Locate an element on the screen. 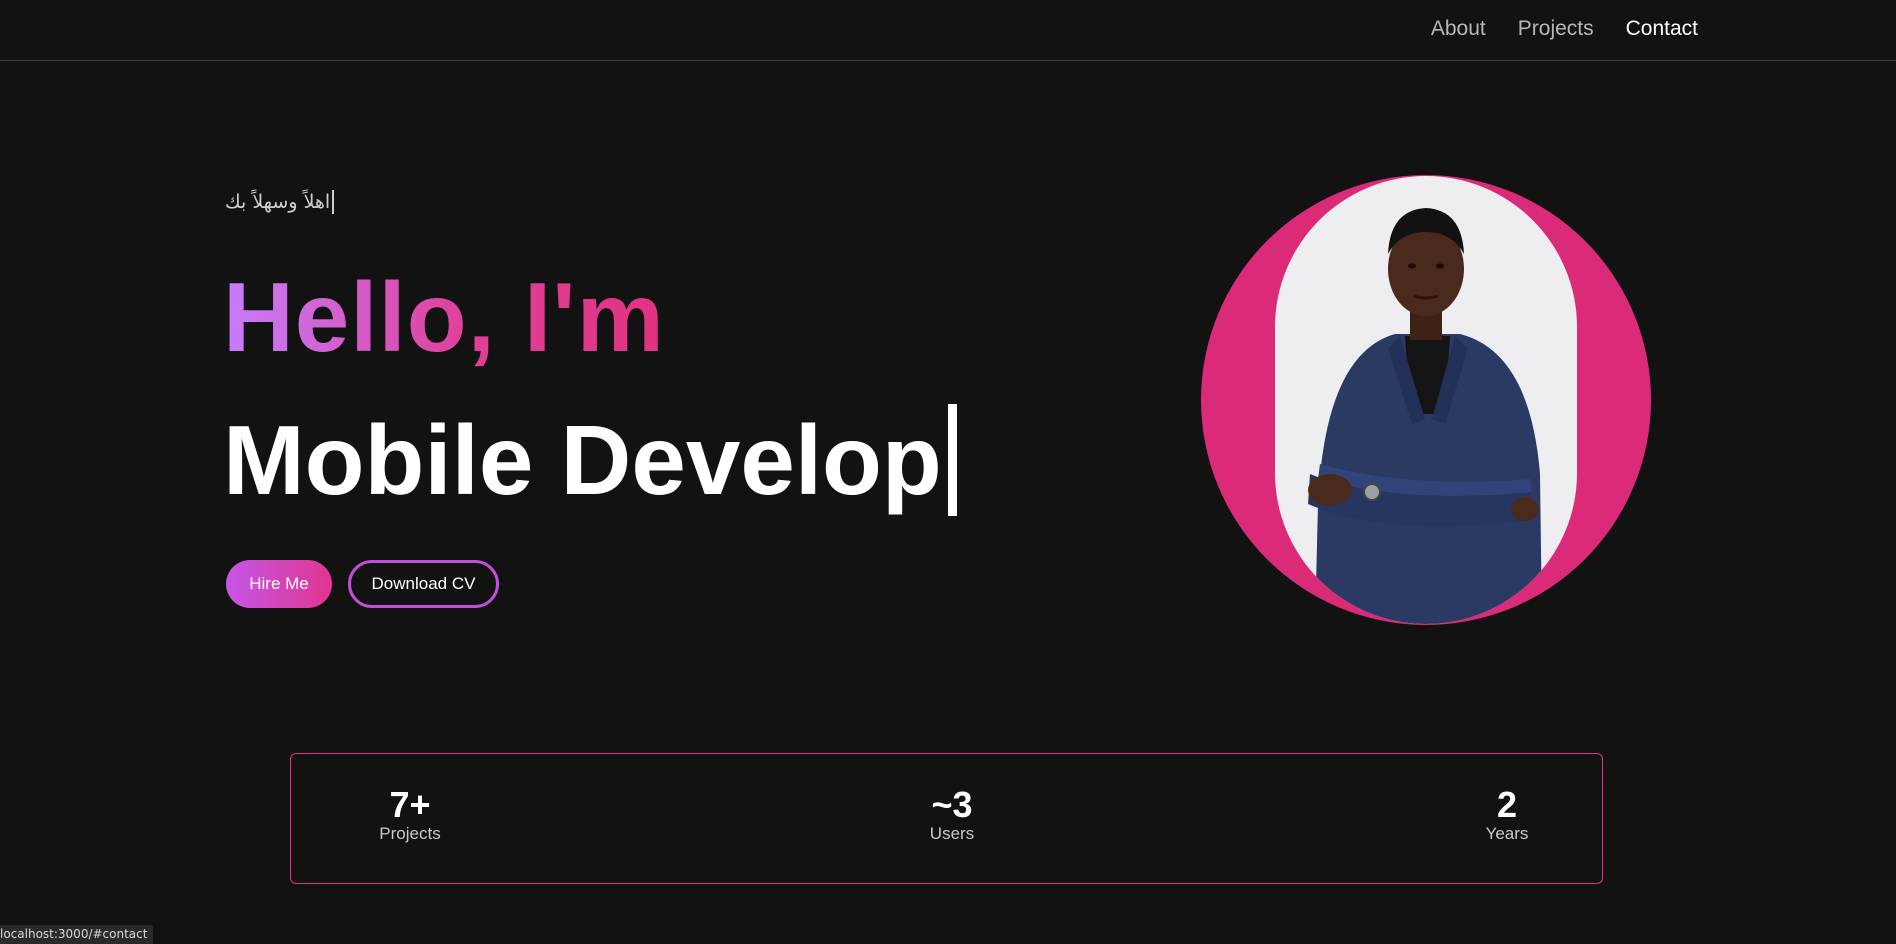 The height and width of the screenshot is (944, 1896). nav-link-contact: Contact is located at coordinates (1662, 29).